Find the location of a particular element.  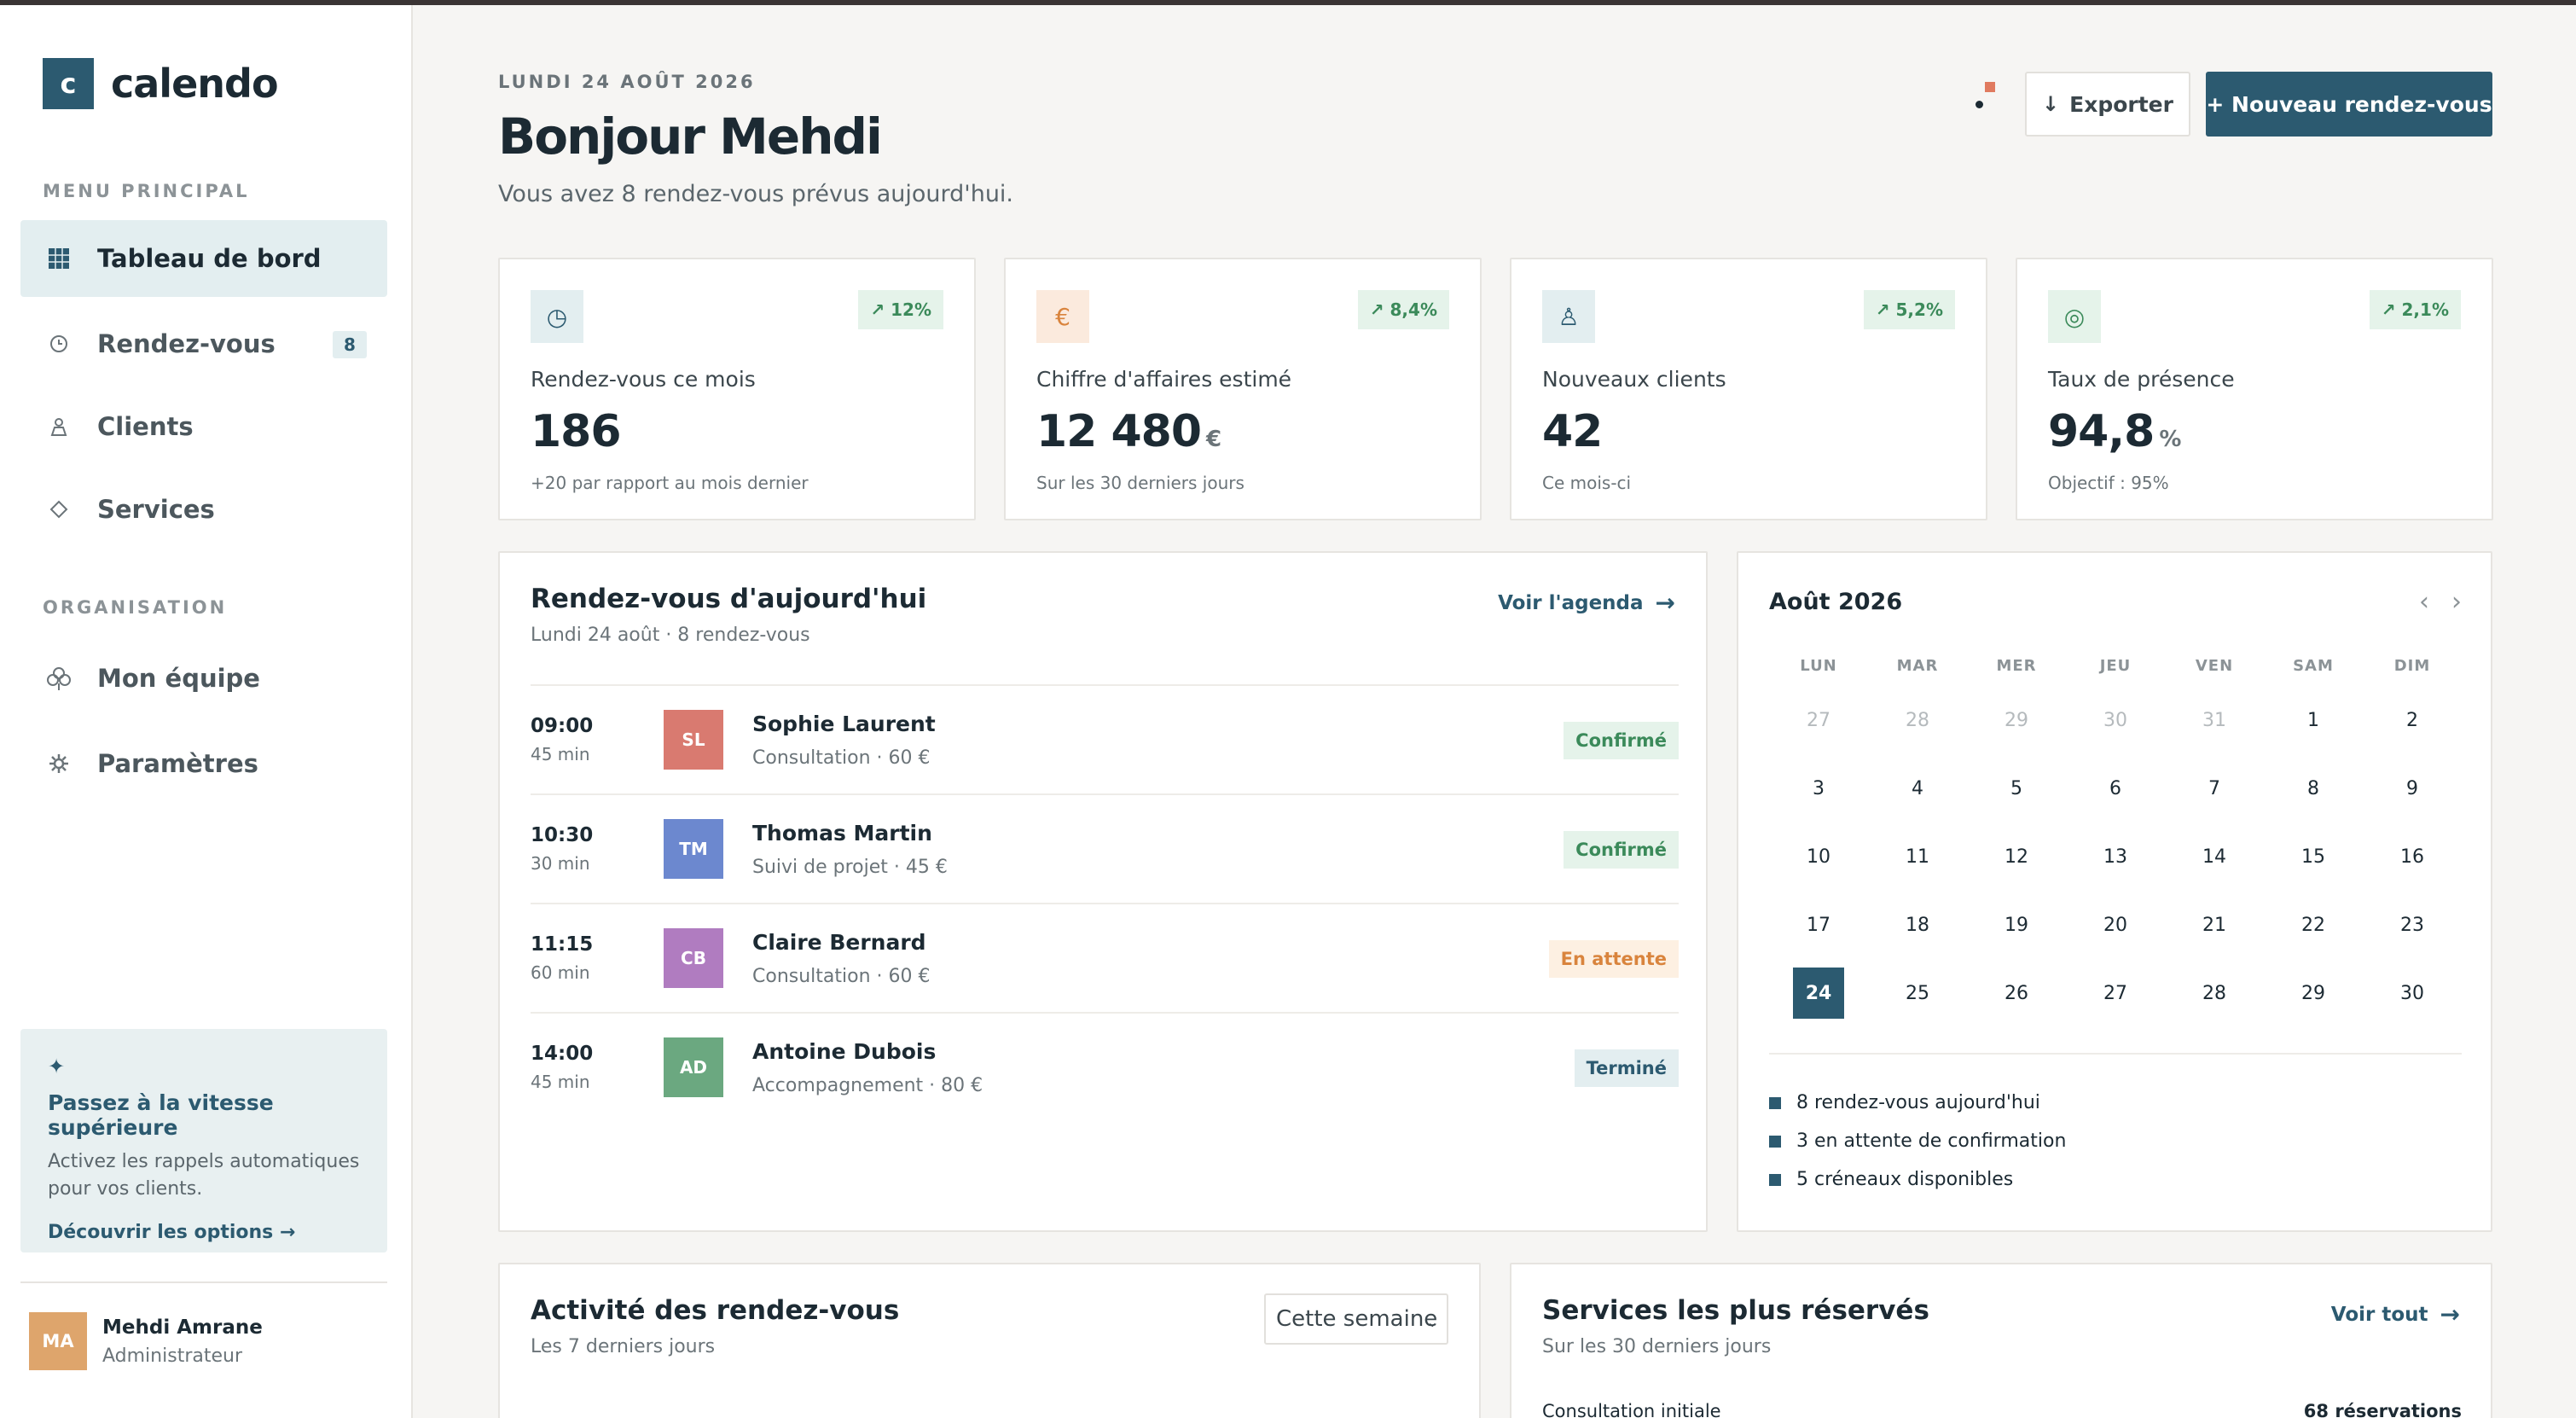

trend-badge: ↗ 12% is located at coordinates (900, 309).